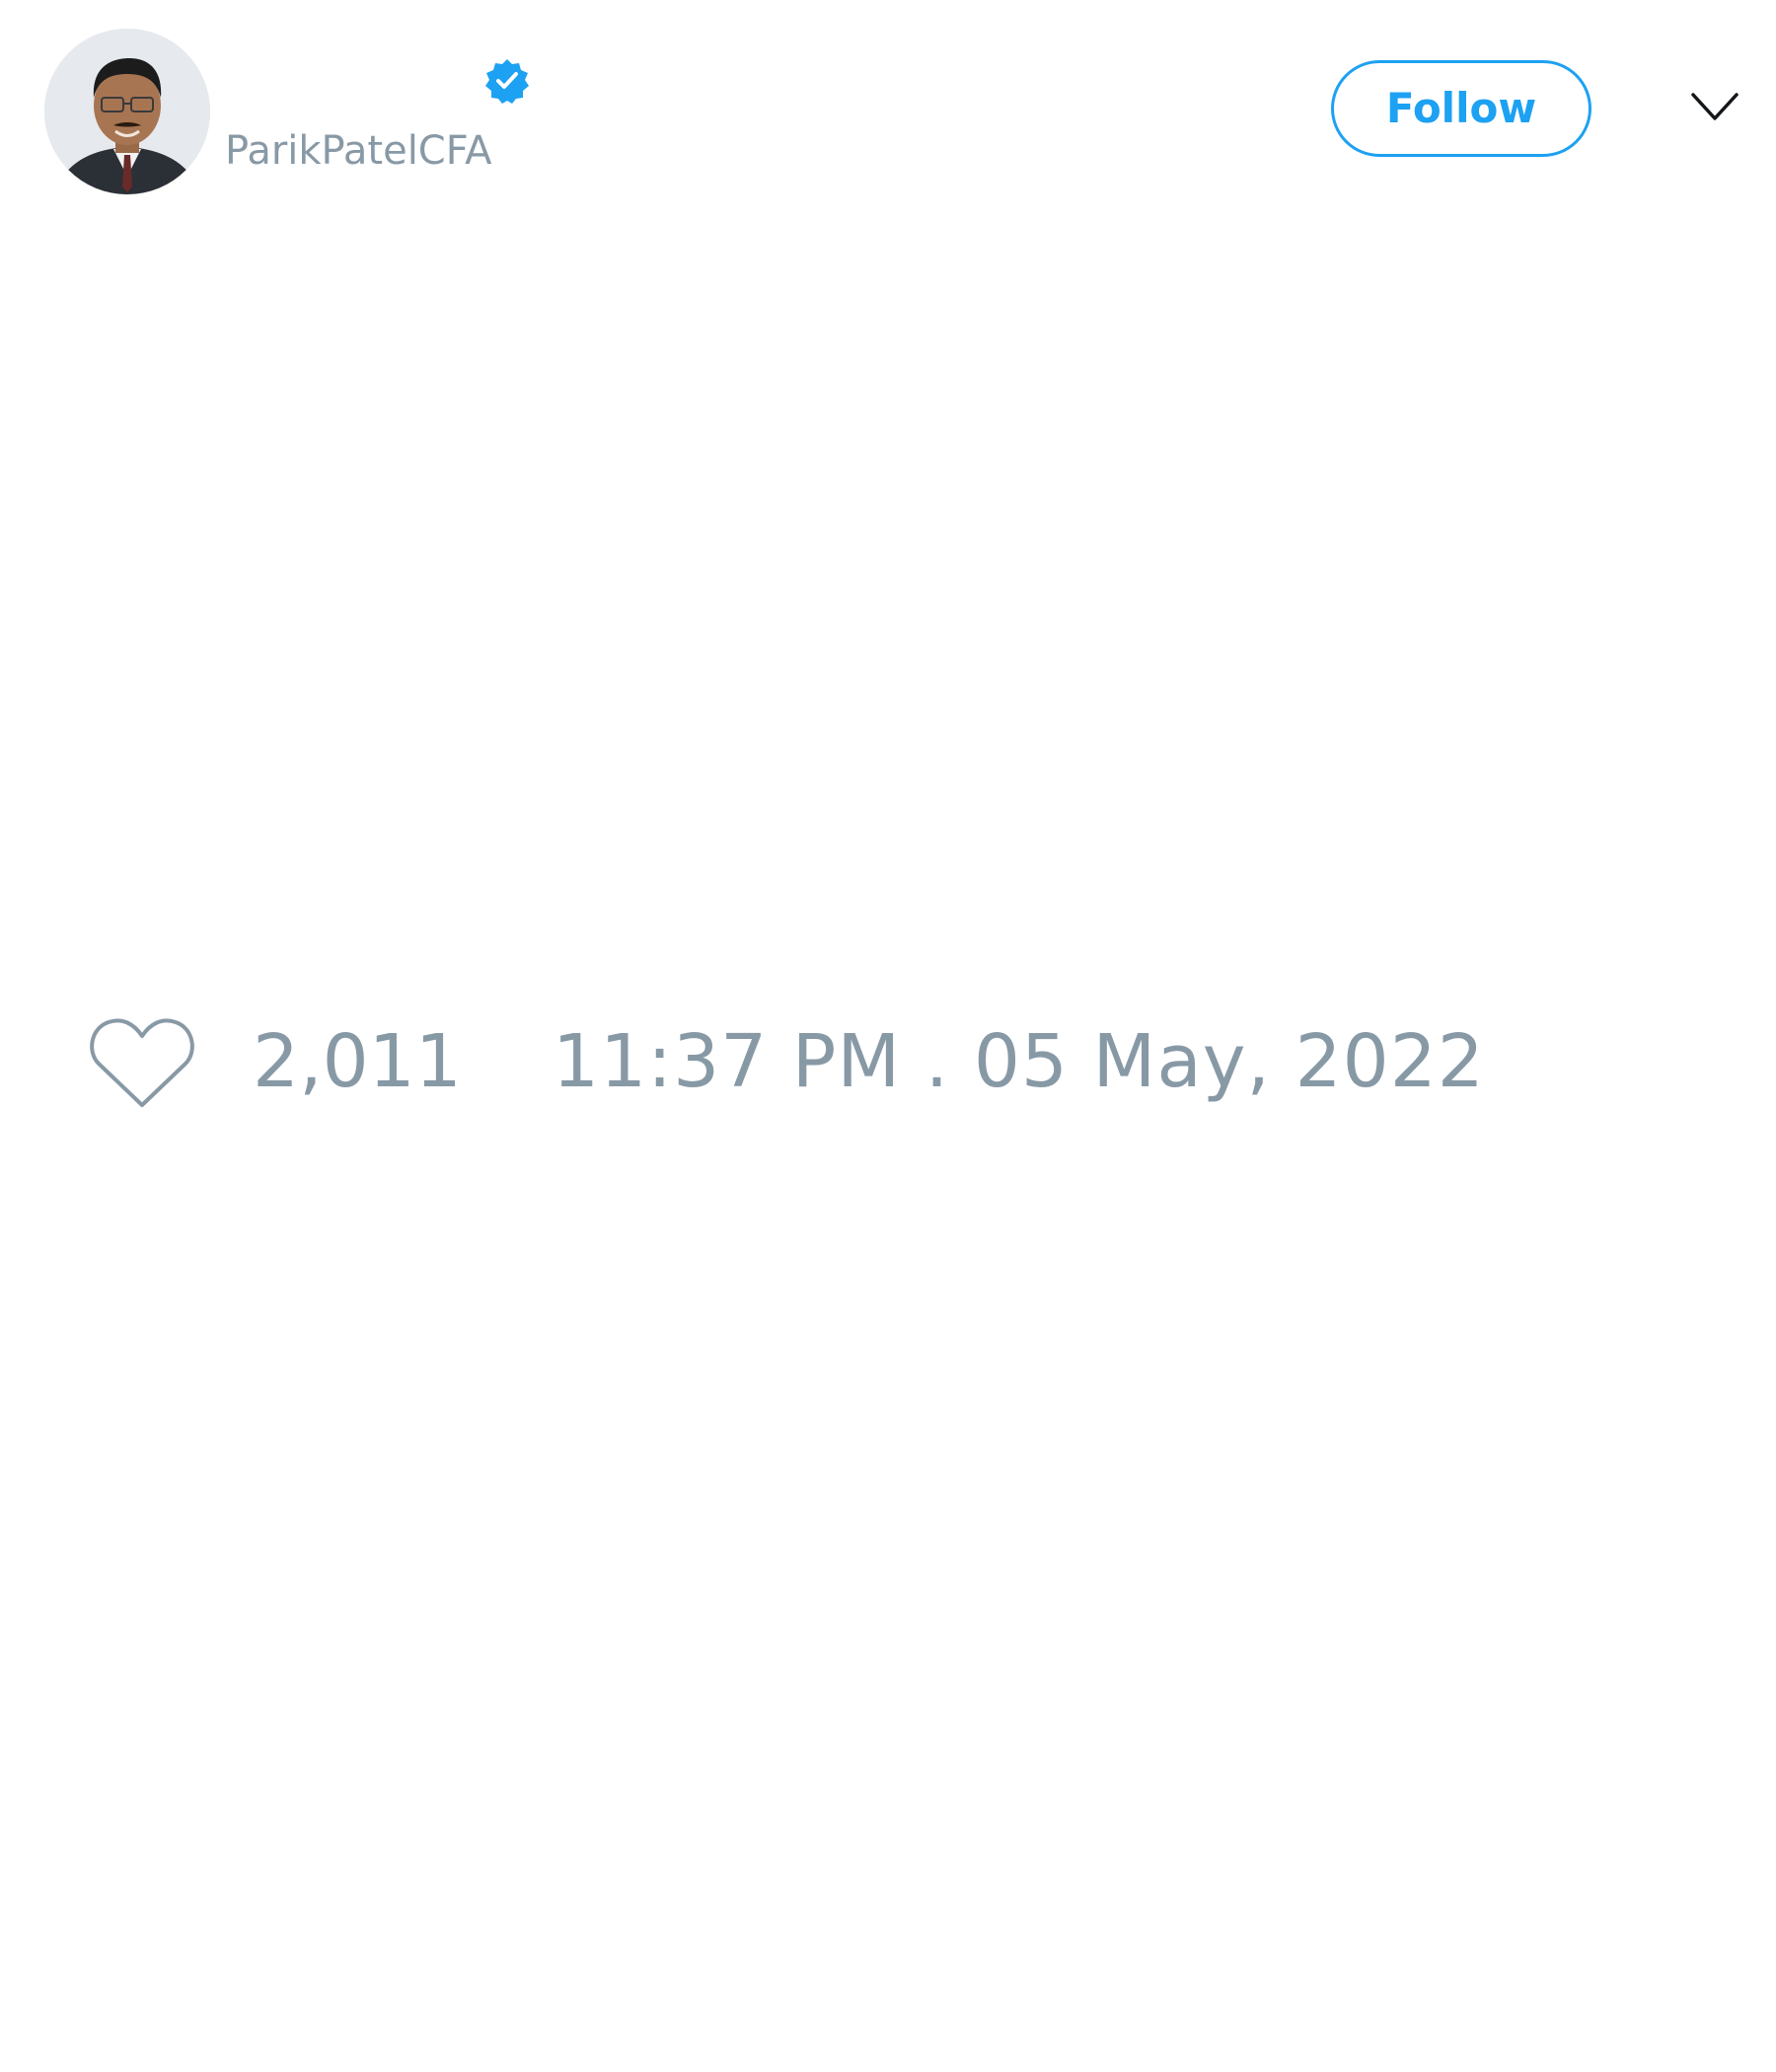 This screenshot has height=2072, width=1776. I want to click on follow-button: Follow, so click(1461, 109).